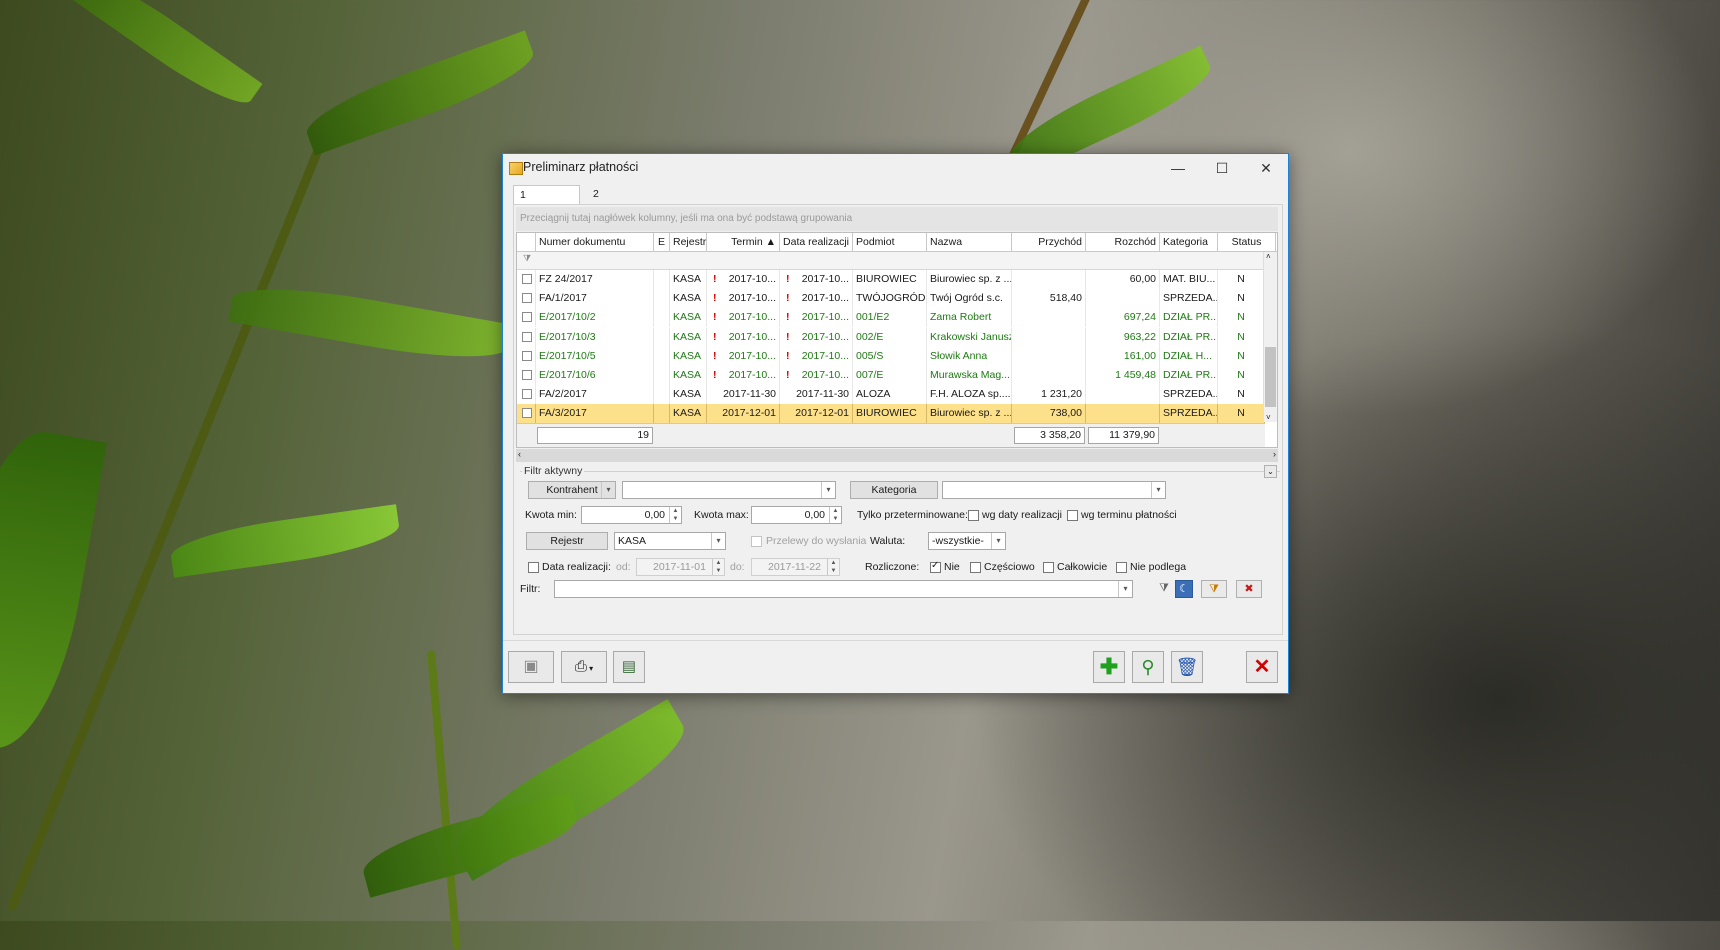 This screenshot has height=950, width=1720. Describe the element at coordinates (967, 541) in the screenshot. I see `waluta-select: -wszystkie- ▾` at that location.